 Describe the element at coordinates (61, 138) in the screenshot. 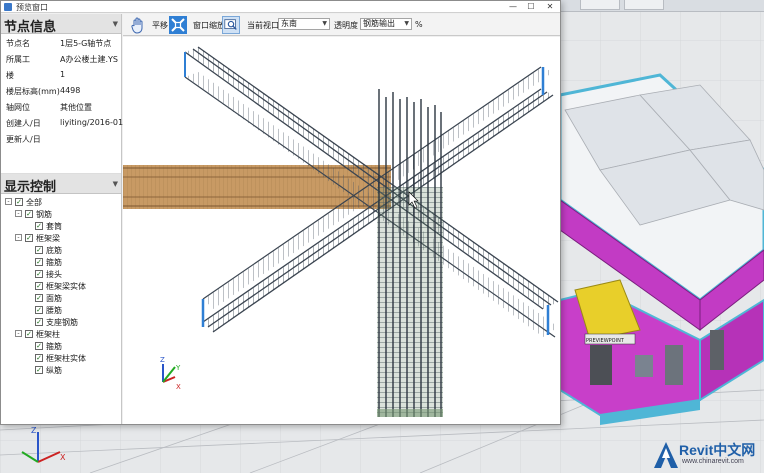

I see `prop-row-updater: 更新人/日` at that location.